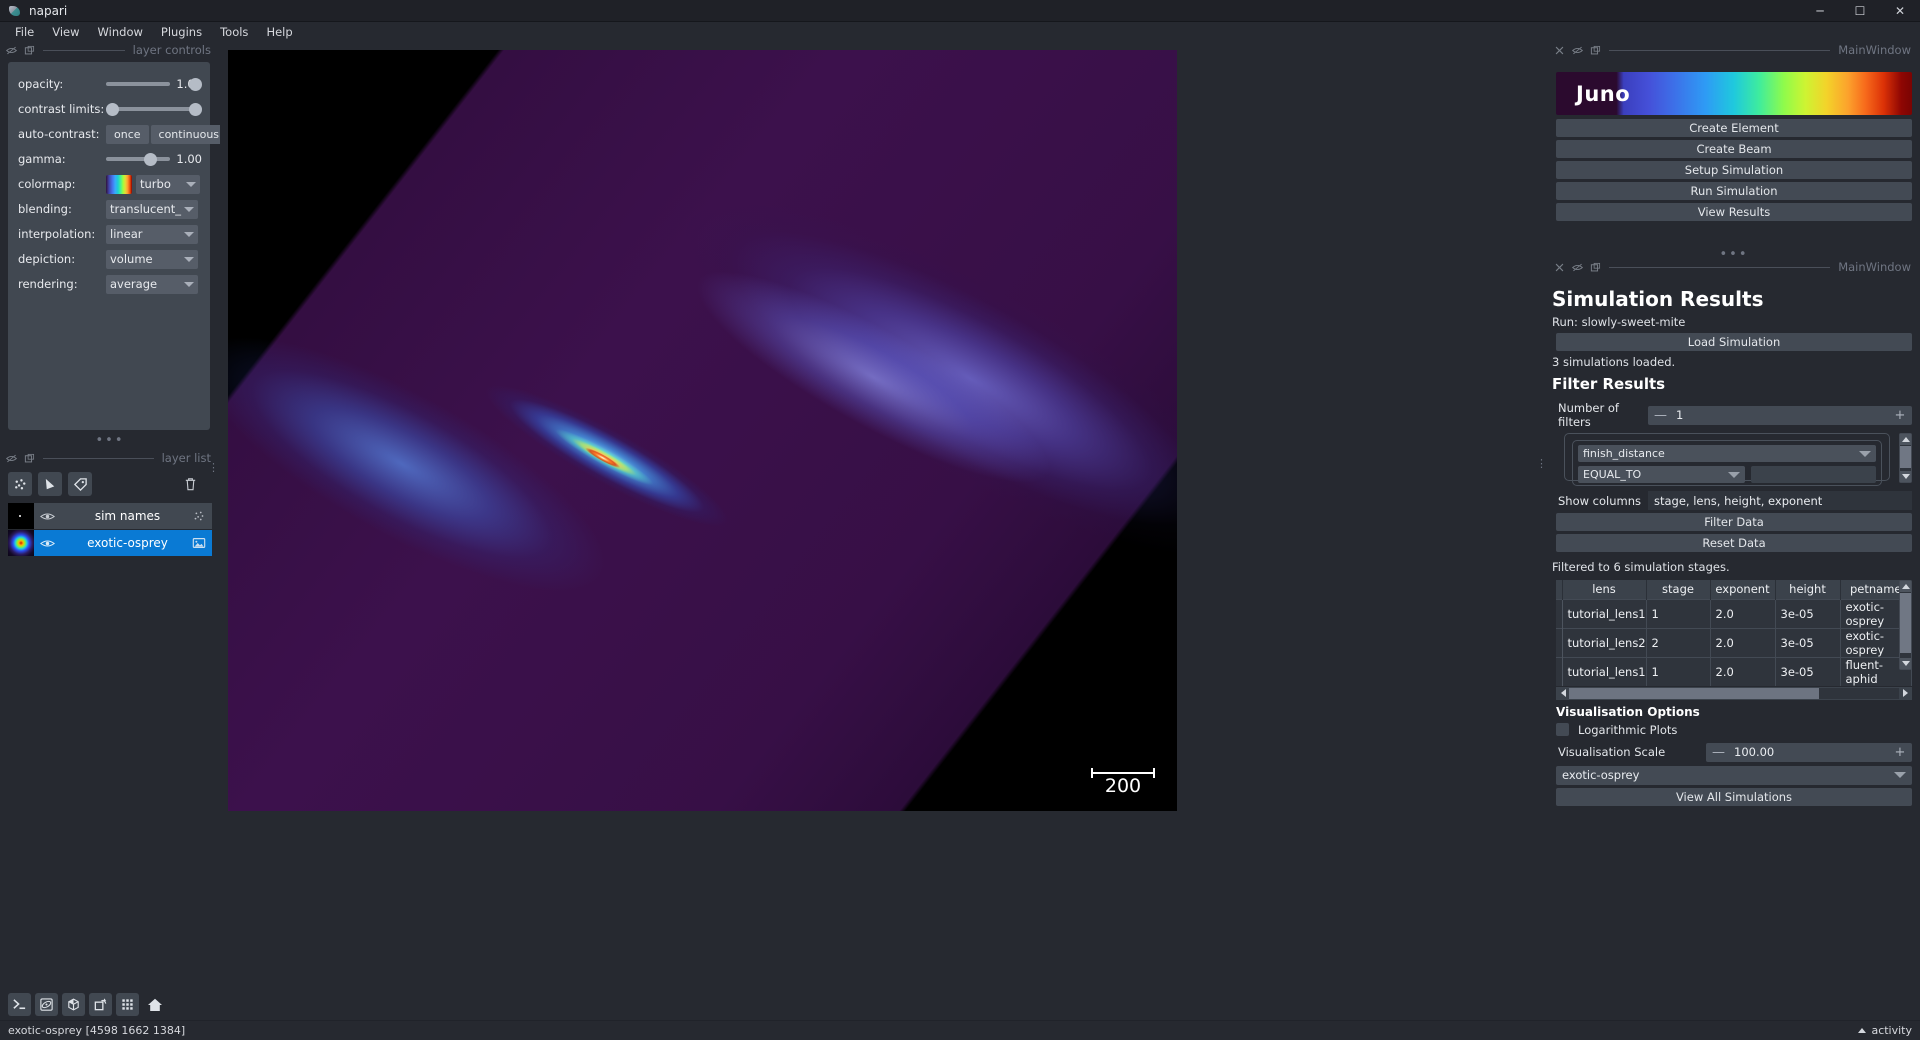 This screenshot has width=1920, height=1040. What do you see at coordinates (154, 1004) in the screenshot?
I see `home-button` at bounding box center [154, 1004].